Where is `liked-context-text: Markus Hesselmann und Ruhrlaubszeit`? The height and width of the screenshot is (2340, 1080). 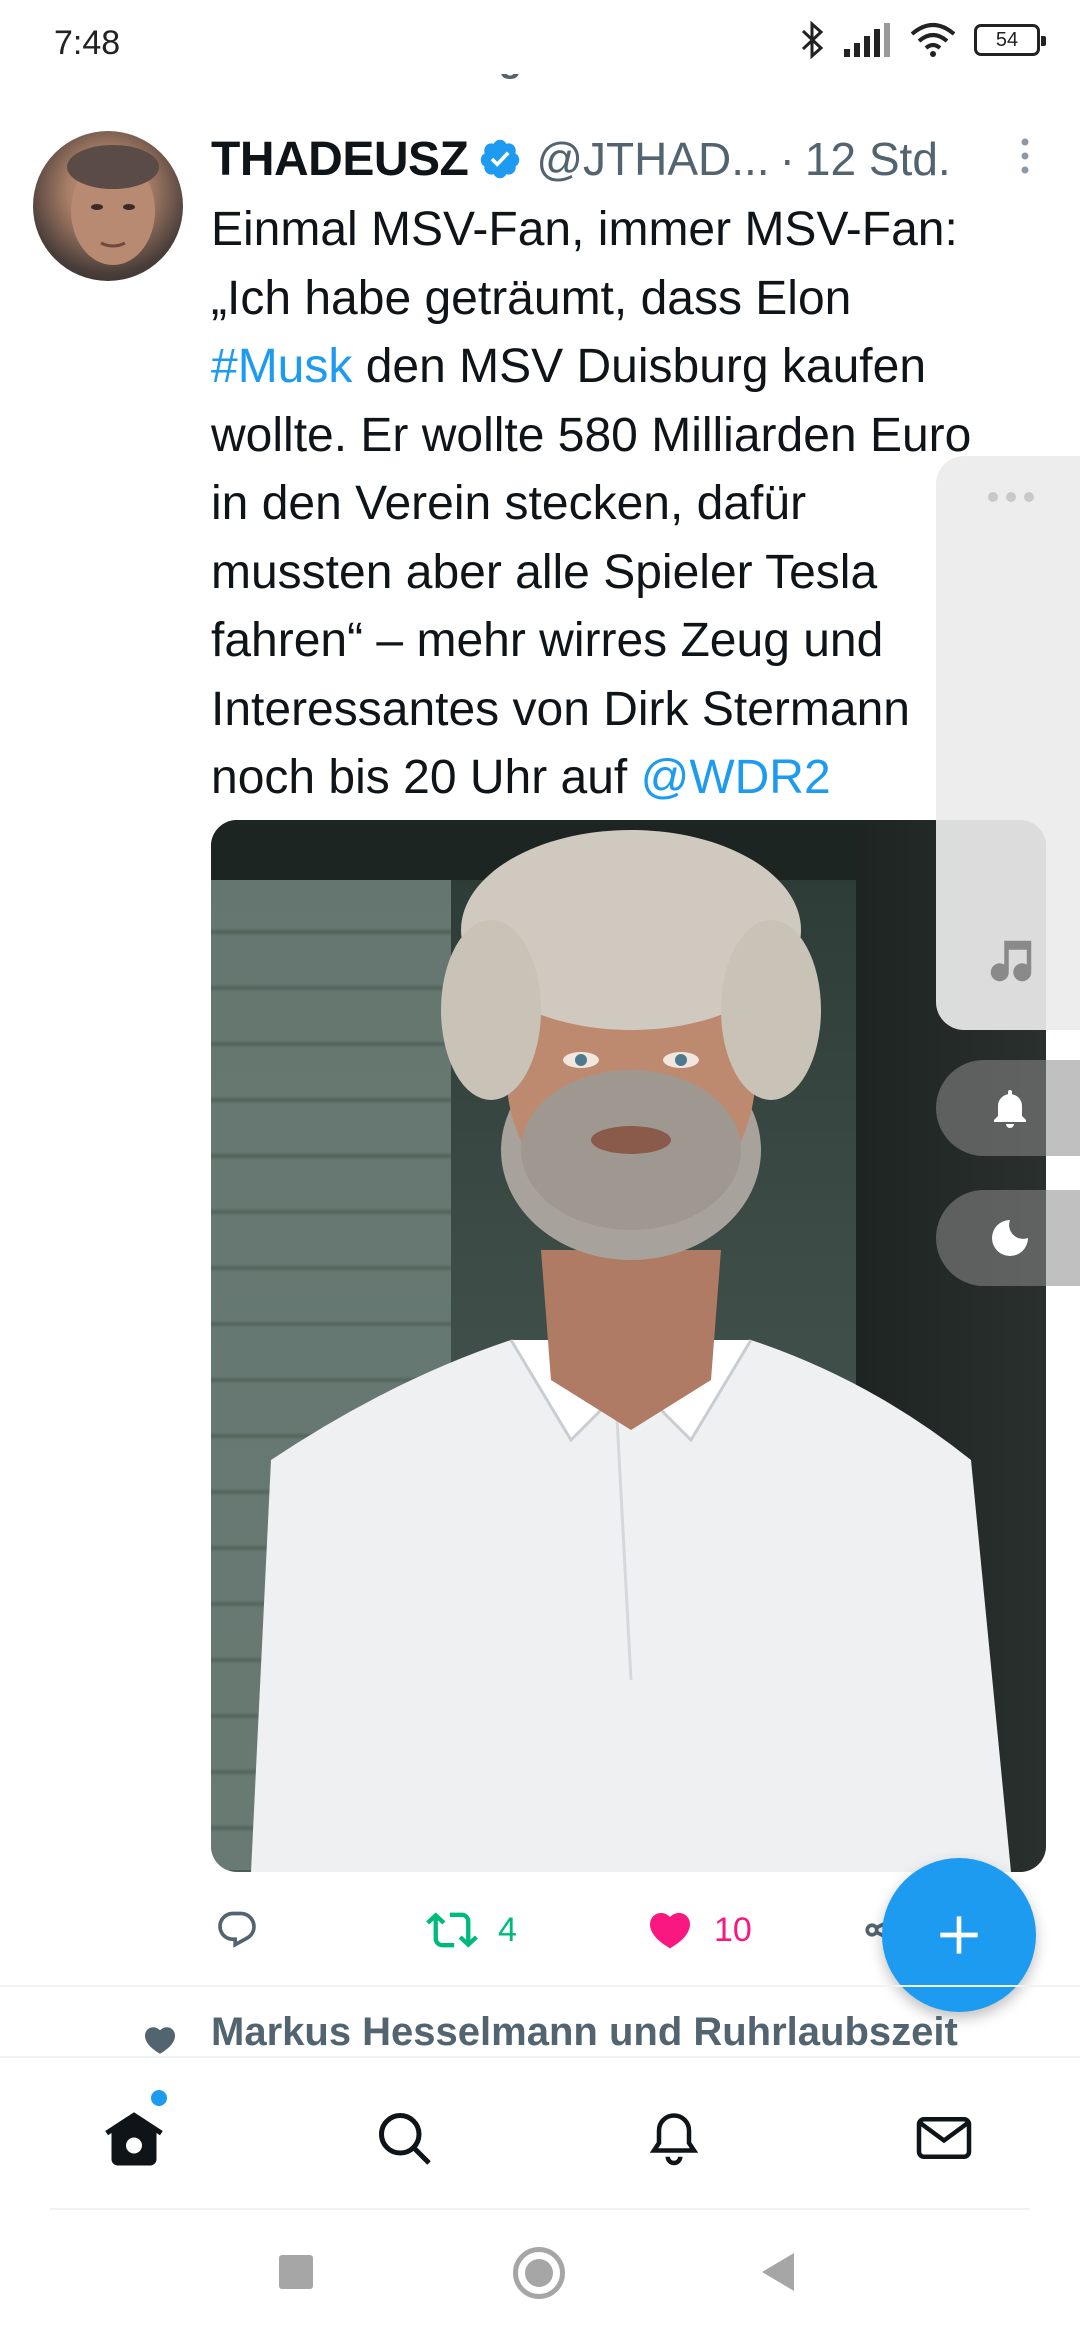 liked-context-text: Markus Hesselmann und Ruhrlaubszeit is located at coordinates (584, 2032).